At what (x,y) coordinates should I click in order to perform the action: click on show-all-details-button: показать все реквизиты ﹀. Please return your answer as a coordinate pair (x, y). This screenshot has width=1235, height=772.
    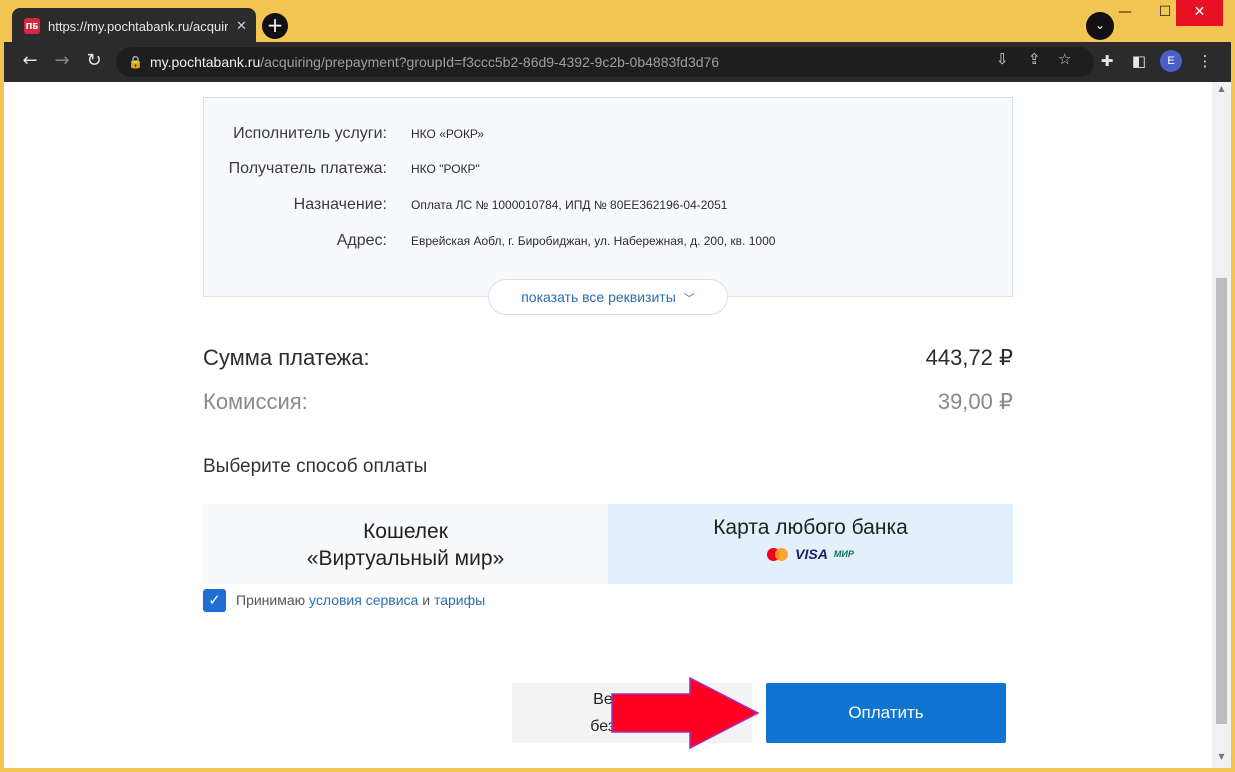
    Looking at the image, I should click on (608, 297).